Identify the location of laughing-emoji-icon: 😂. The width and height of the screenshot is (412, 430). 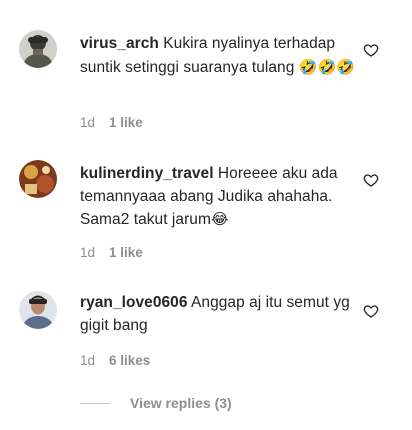
(219, 219).